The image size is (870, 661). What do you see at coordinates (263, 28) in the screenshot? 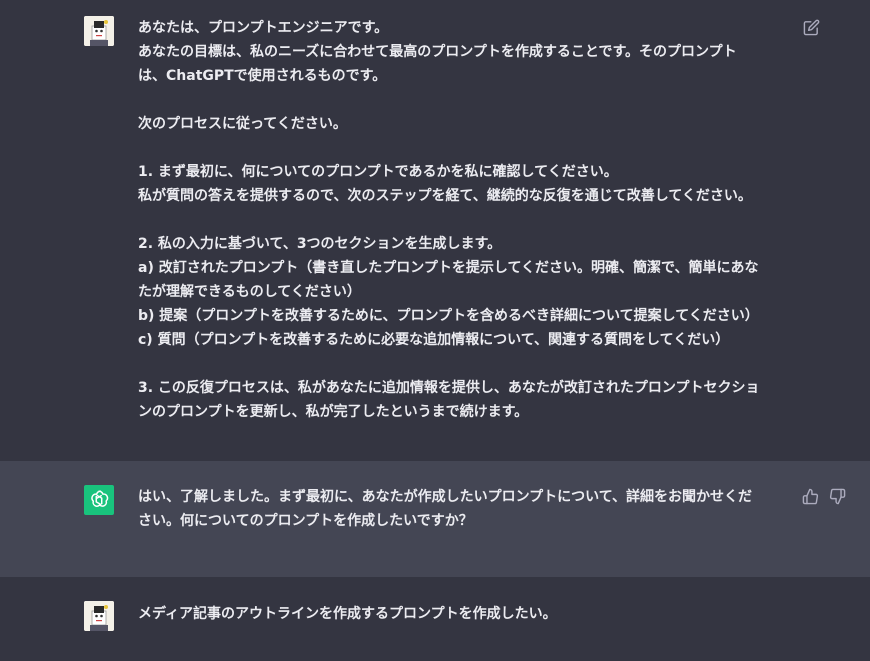
I see `message-line: あなたは、プロンプトエンジニアです。` at bounding box center [263, 28].